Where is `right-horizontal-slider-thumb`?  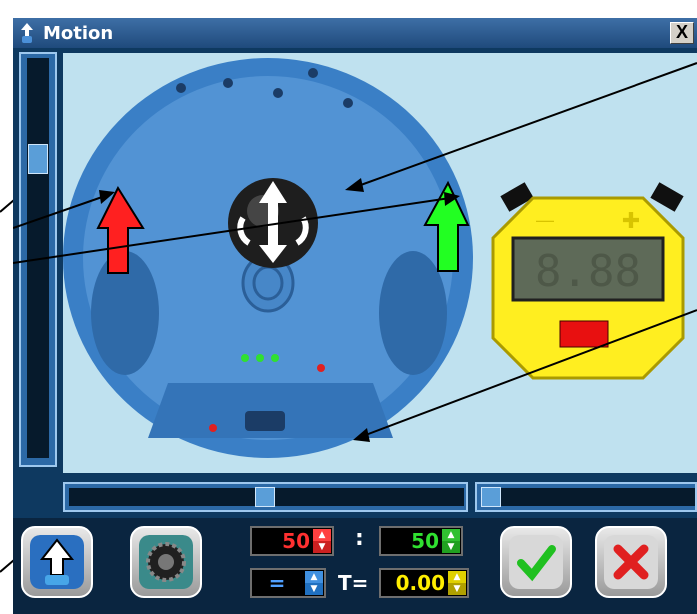 right-horizontal-slider-thumb is located at coordinates (491, 497).